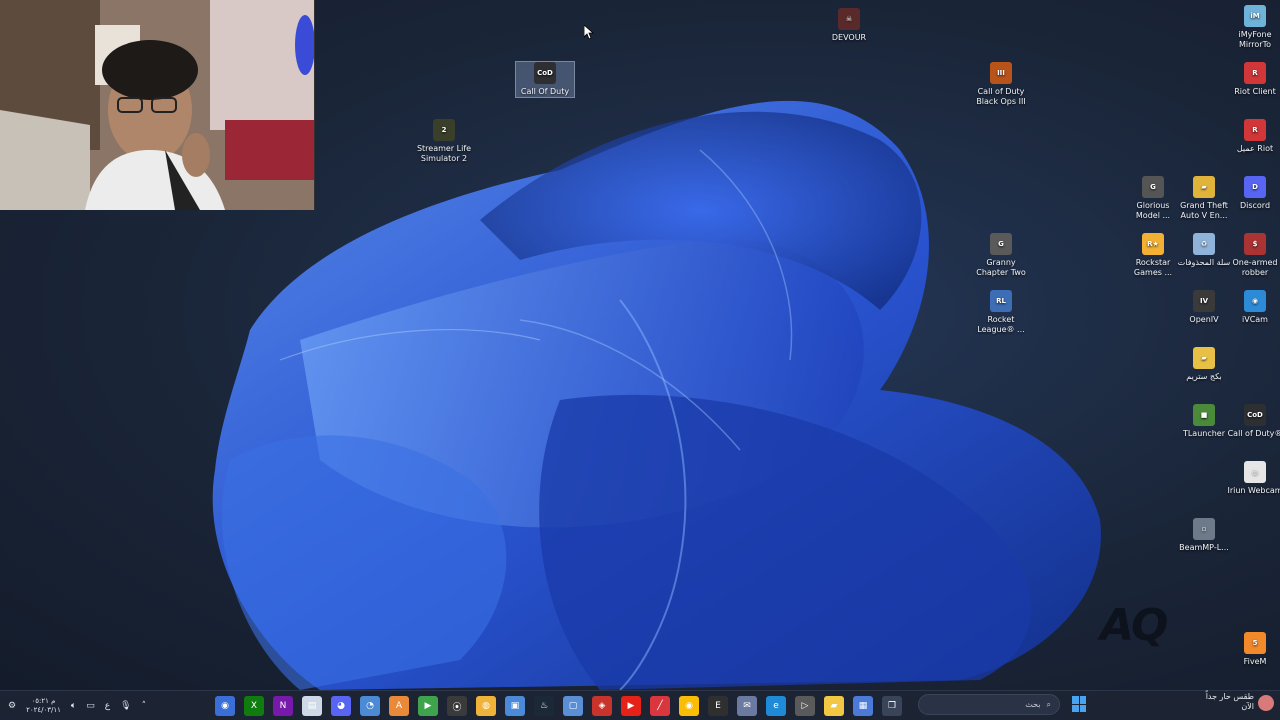 This screenshot has height=720, width=1280. Describe the element at coordinates (1001, 267) in the screenshot. I see `desktop-icon-label: Granny Chapter Two` at that location.